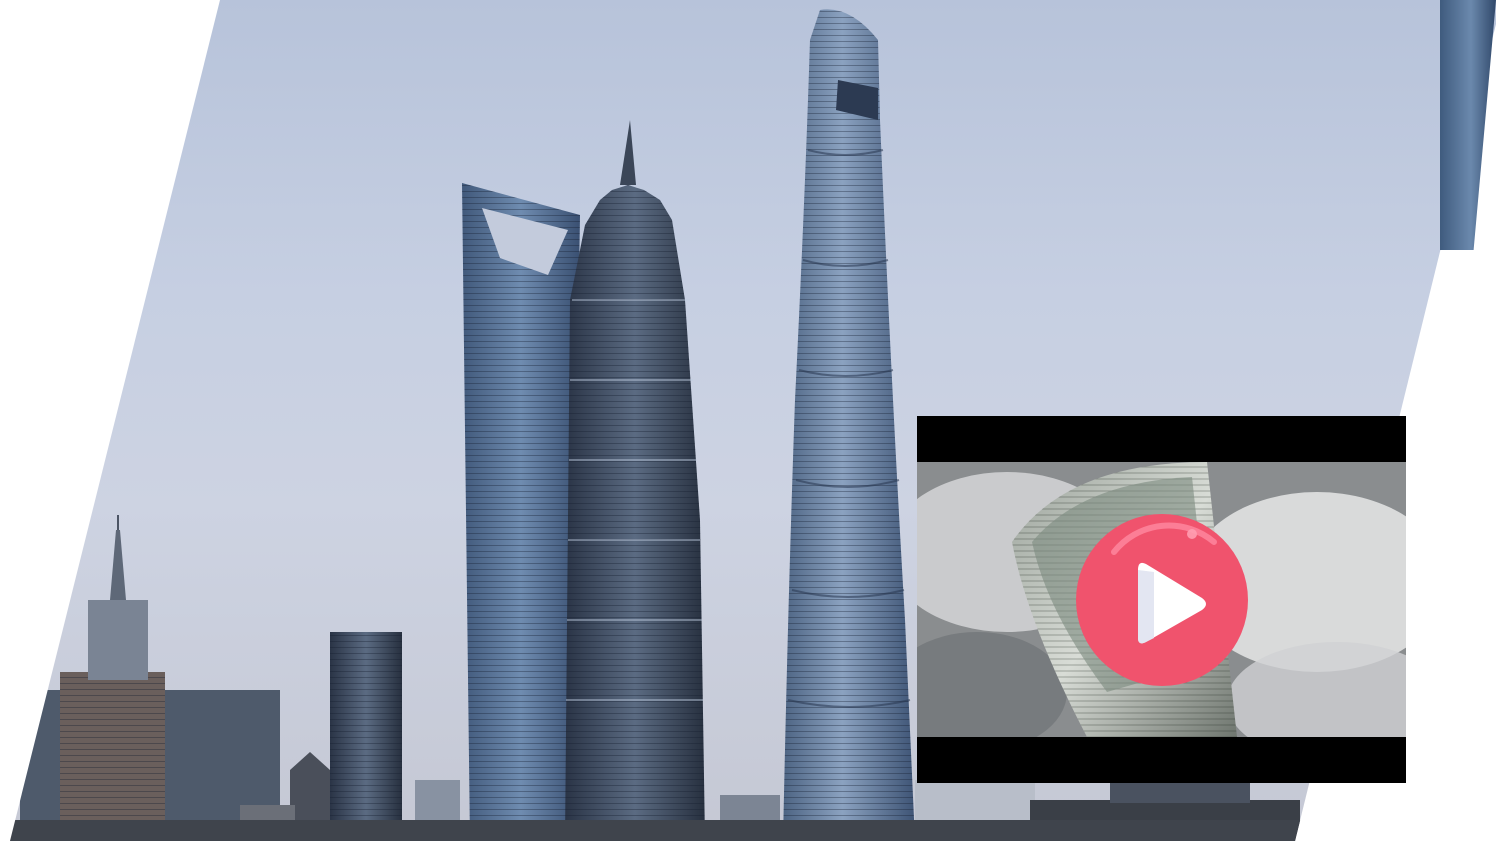 The image size is (1496, 841). What do you see at coordinates (118, 640) in the screenshot?
I see `spire-tower-body` at bounding box center [118, 640].